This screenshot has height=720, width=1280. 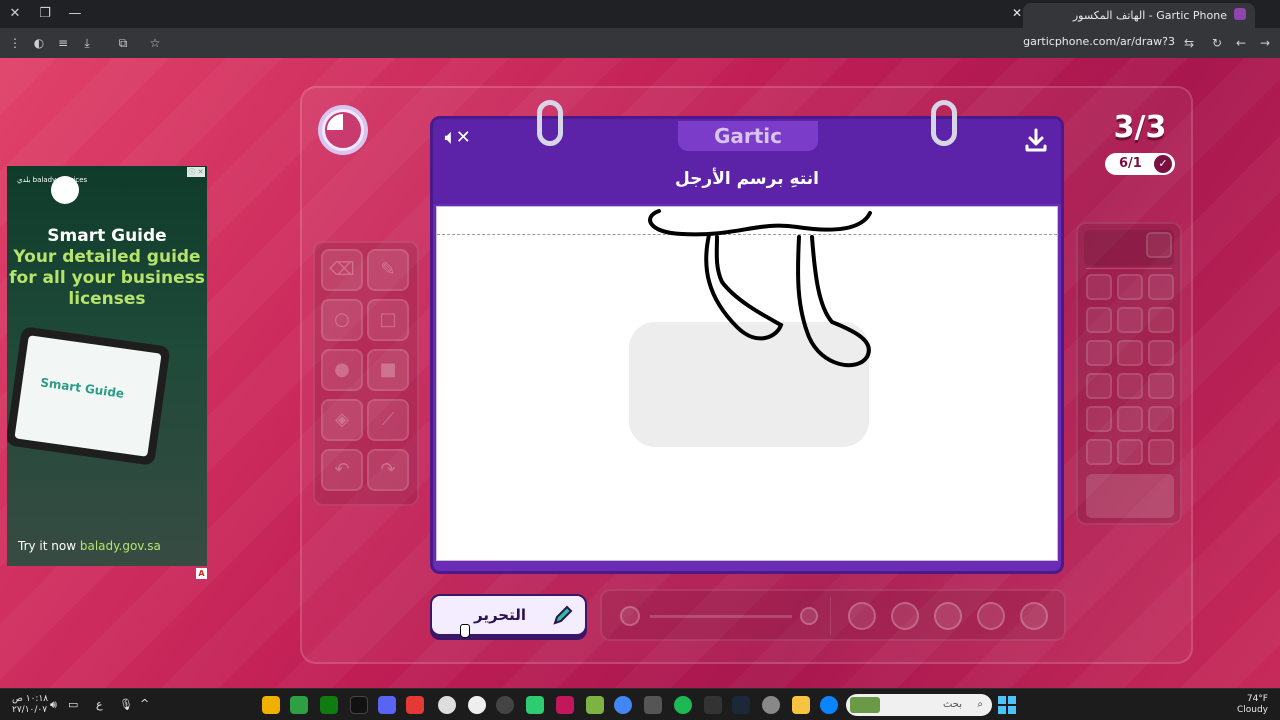 I want to click on address-bar: garticphone.com/ar/draw?3, so click(x=1099, y=41).